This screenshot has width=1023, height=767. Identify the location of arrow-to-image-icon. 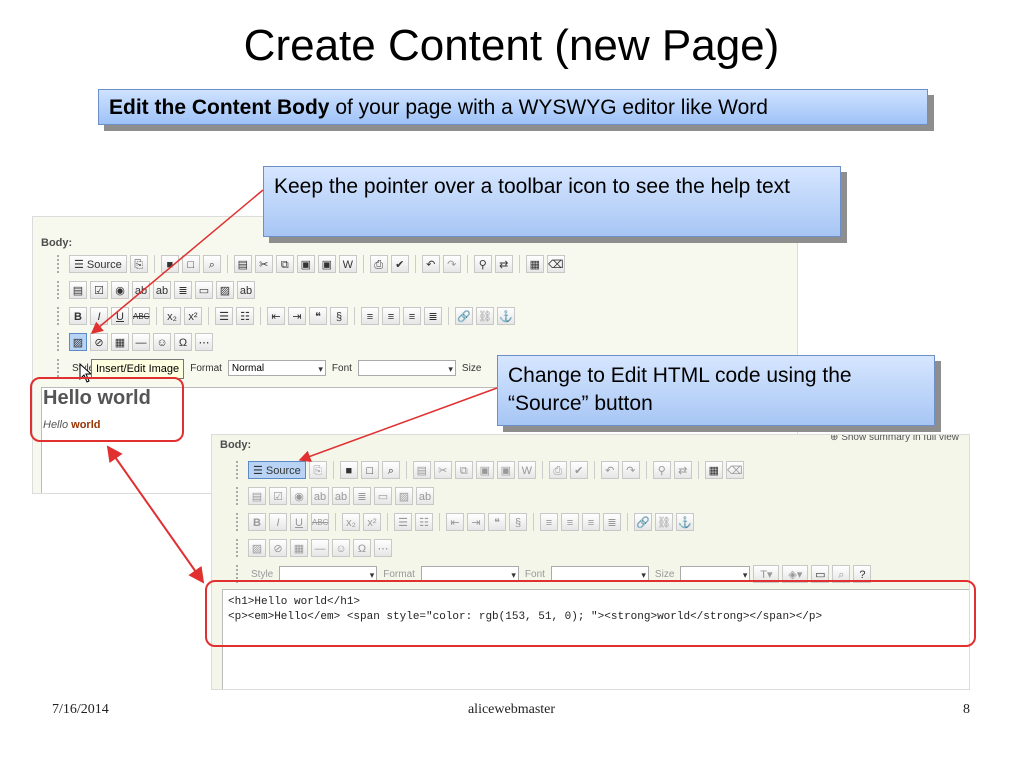
(177, 261).